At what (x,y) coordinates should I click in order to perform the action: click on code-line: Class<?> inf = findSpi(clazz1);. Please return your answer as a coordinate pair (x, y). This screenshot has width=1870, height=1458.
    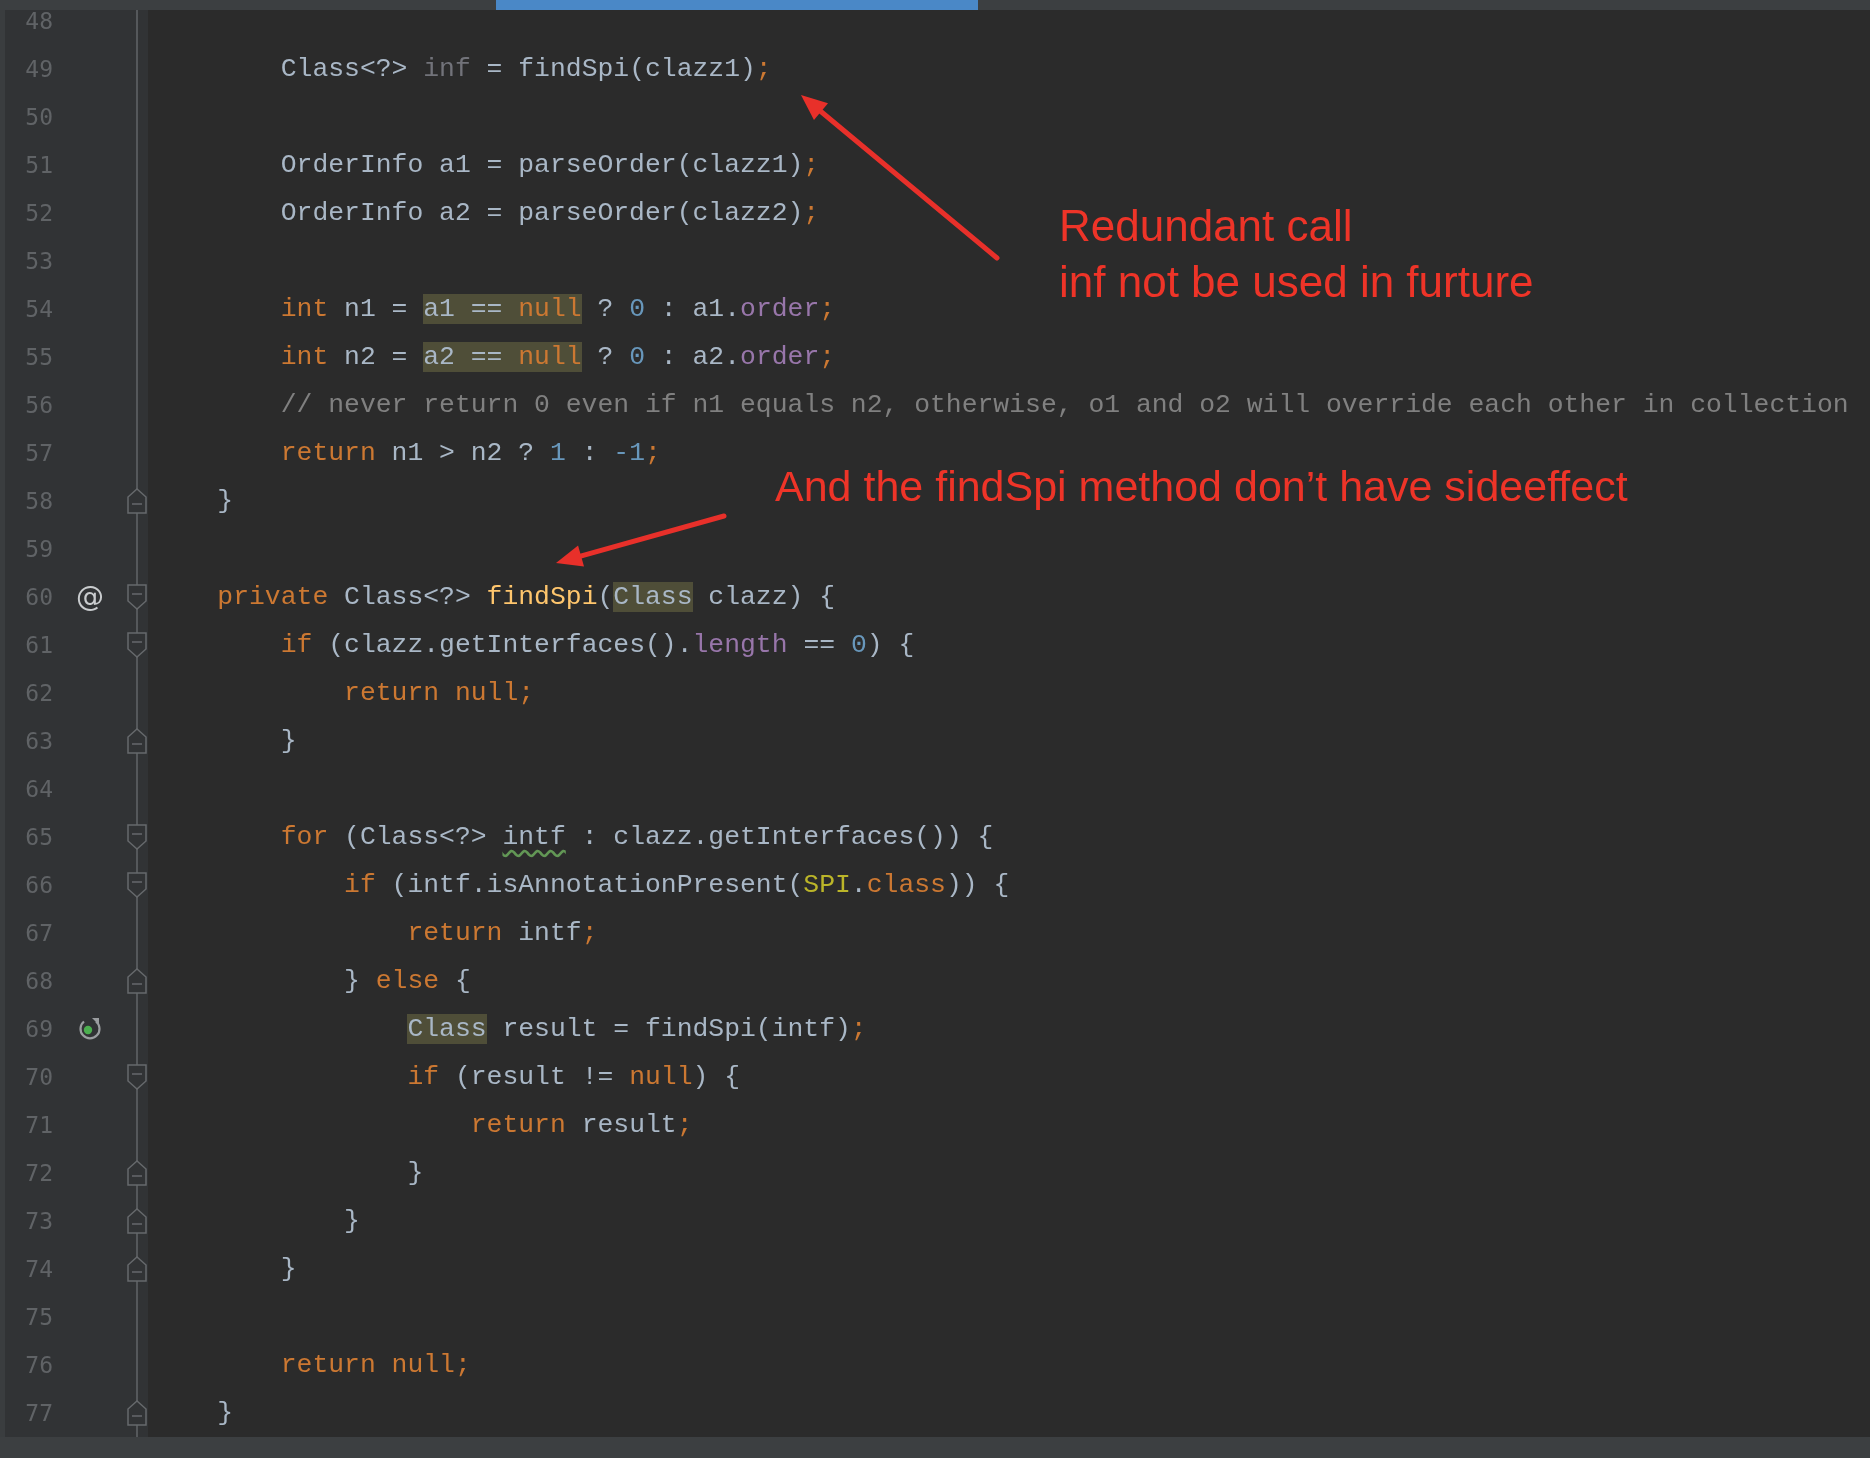
    Looking at the image, I should click on (525, 69).